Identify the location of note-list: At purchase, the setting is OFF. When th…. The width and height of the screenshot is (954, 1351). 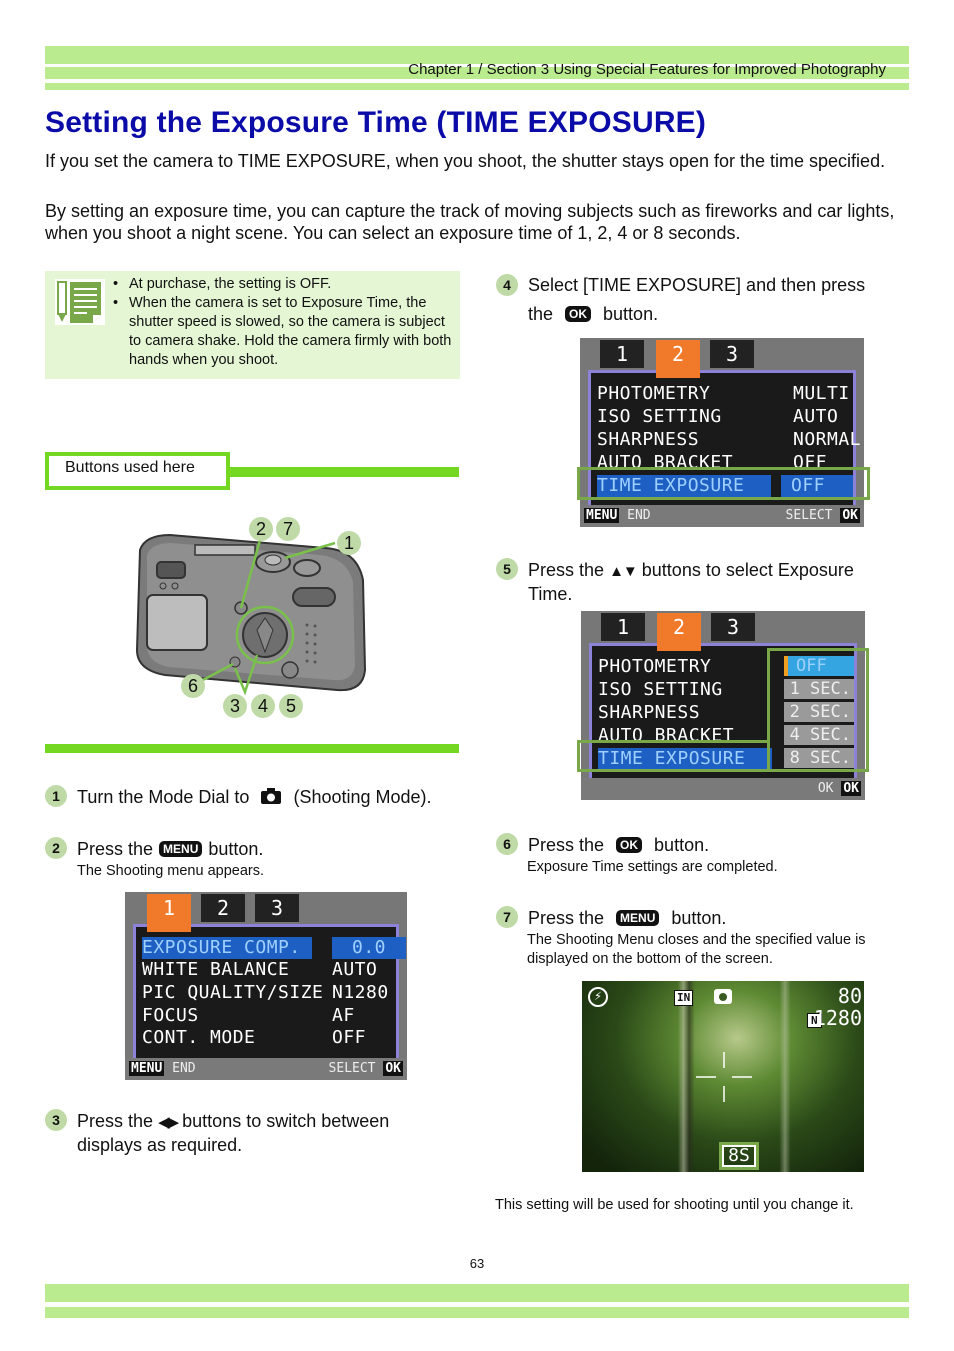
(283, 322).